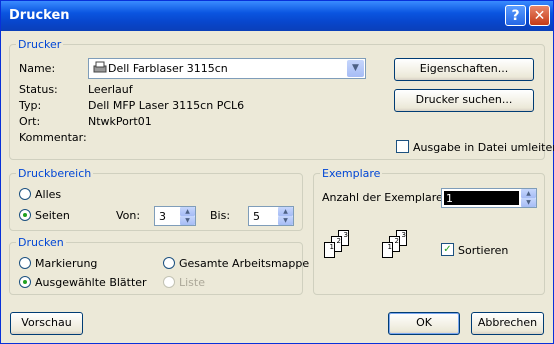 The height and width of the screenshot is (344, 554). I want to click on to-value: 5, so click(256, 216).